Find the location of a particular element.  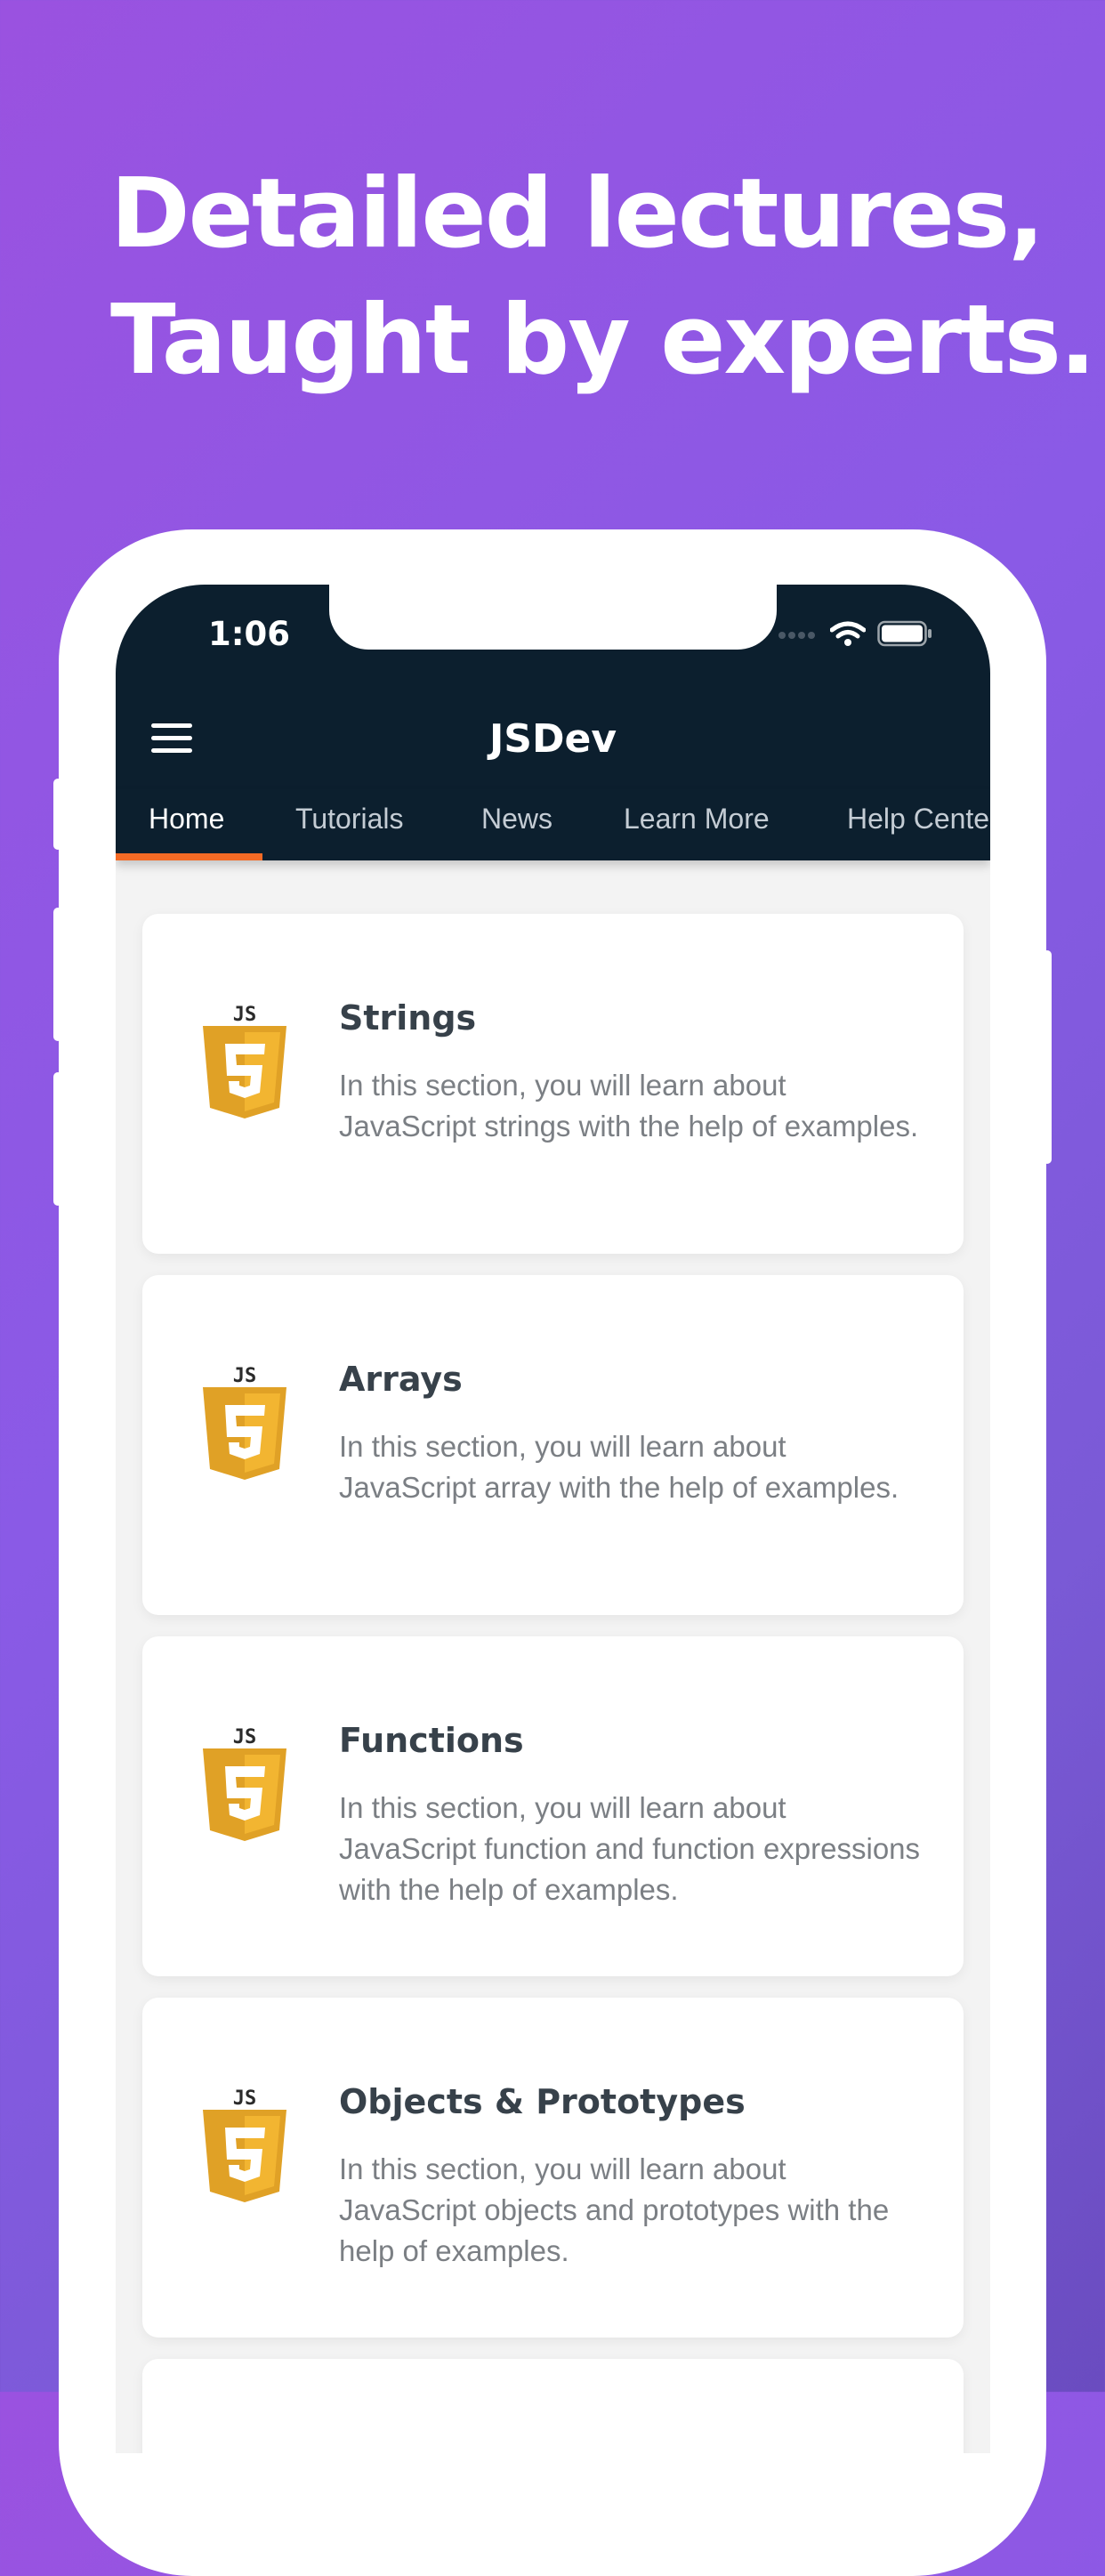

phone-volume-up is located at coordinates (57, 974).